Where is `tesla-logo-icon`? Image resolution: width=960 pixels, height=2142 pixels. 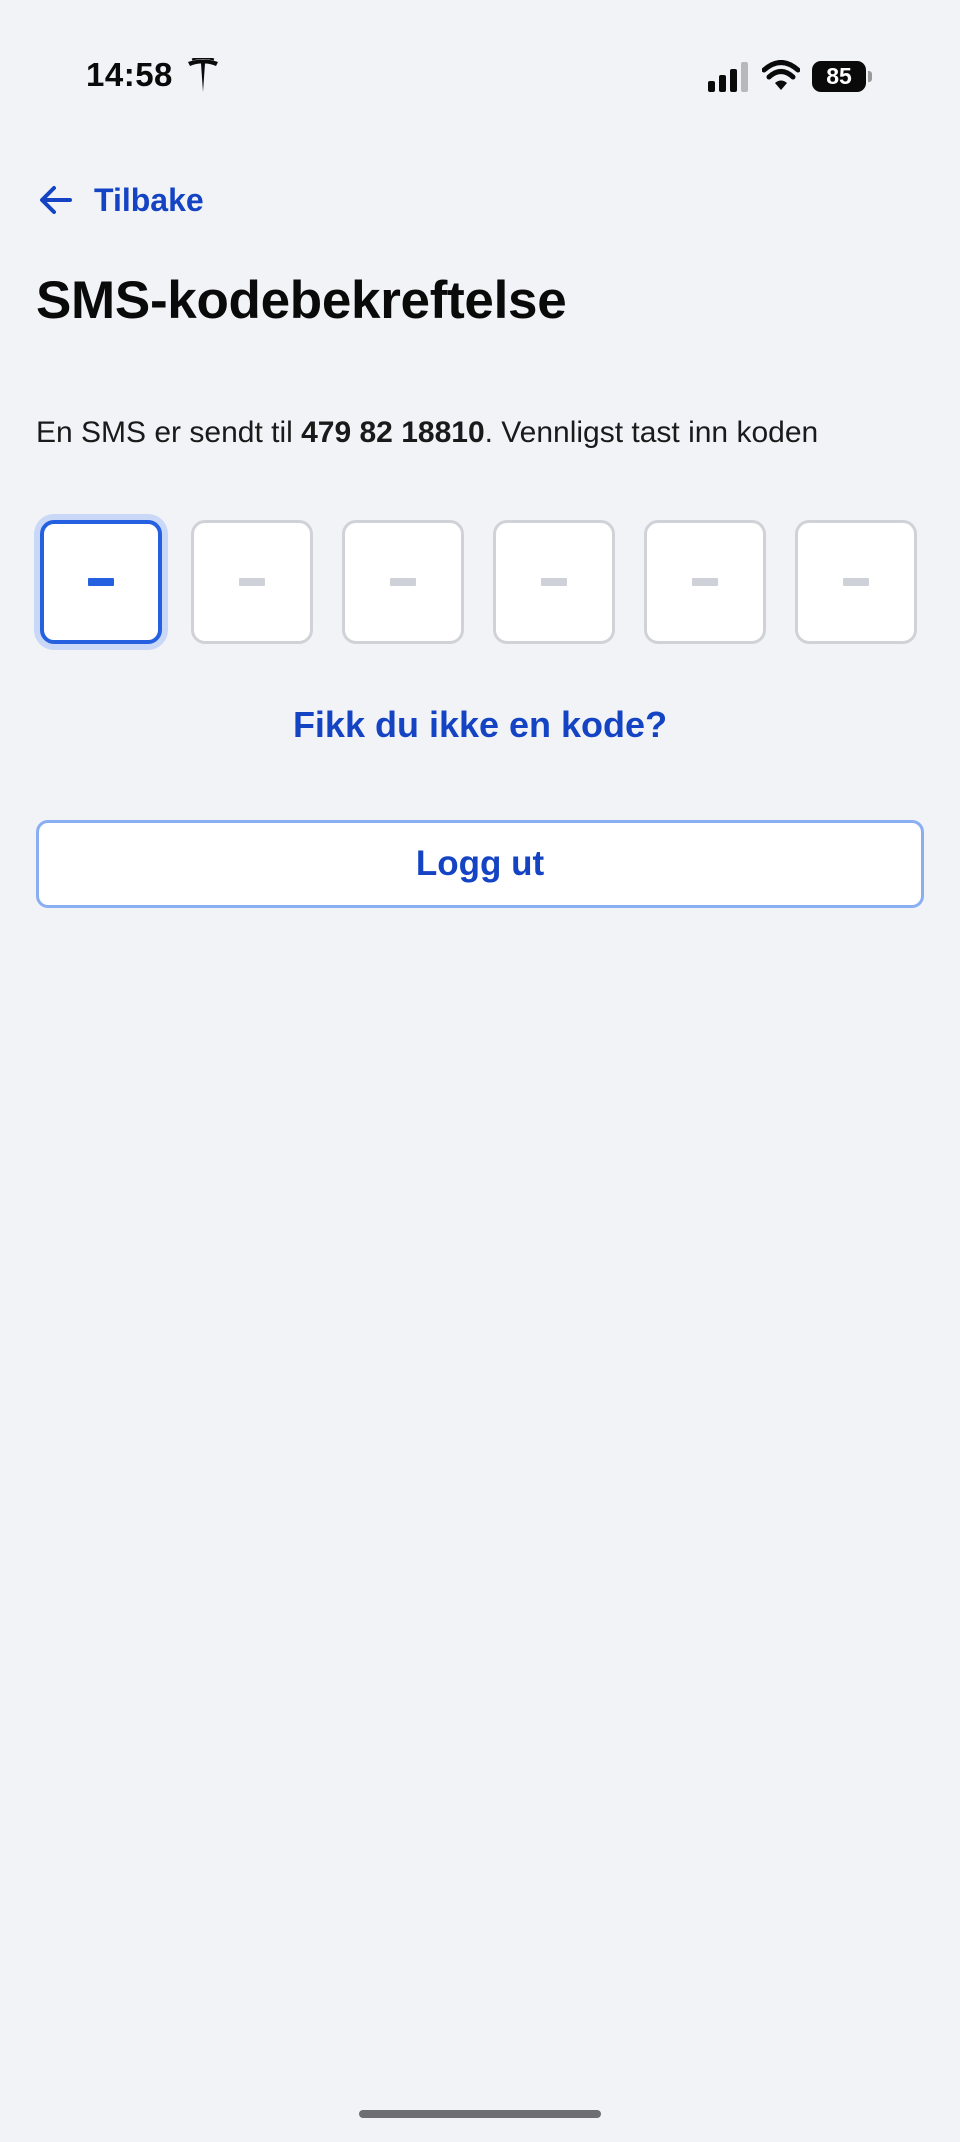
tesla-logo-icon is located at coordinates (203, 75).